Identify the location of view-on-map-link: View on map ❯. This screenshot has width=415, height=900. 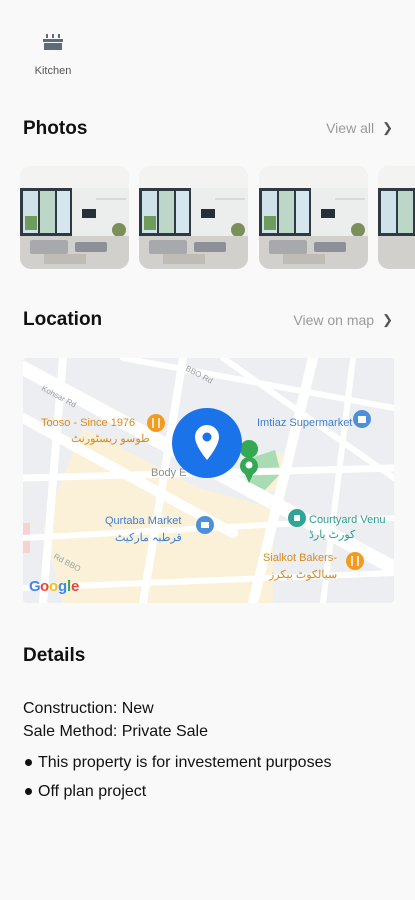
(343, 320).